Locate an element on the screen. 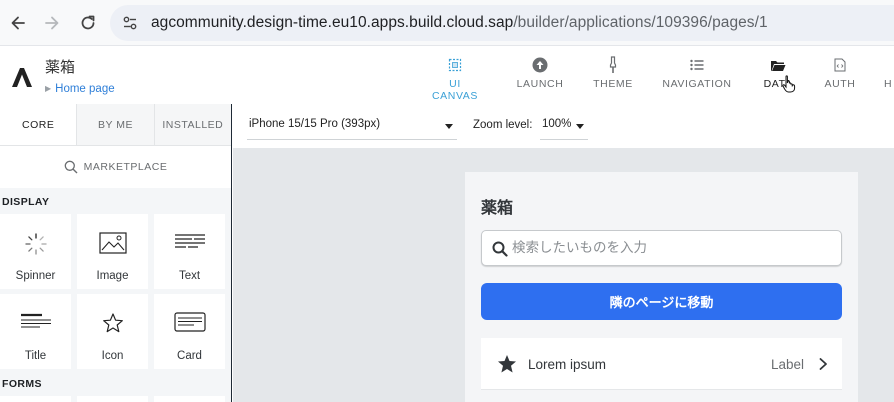 This screenshot has height=402, width=894. next-page-button: 隣のページに移動 is located at coordinates (661, 301).